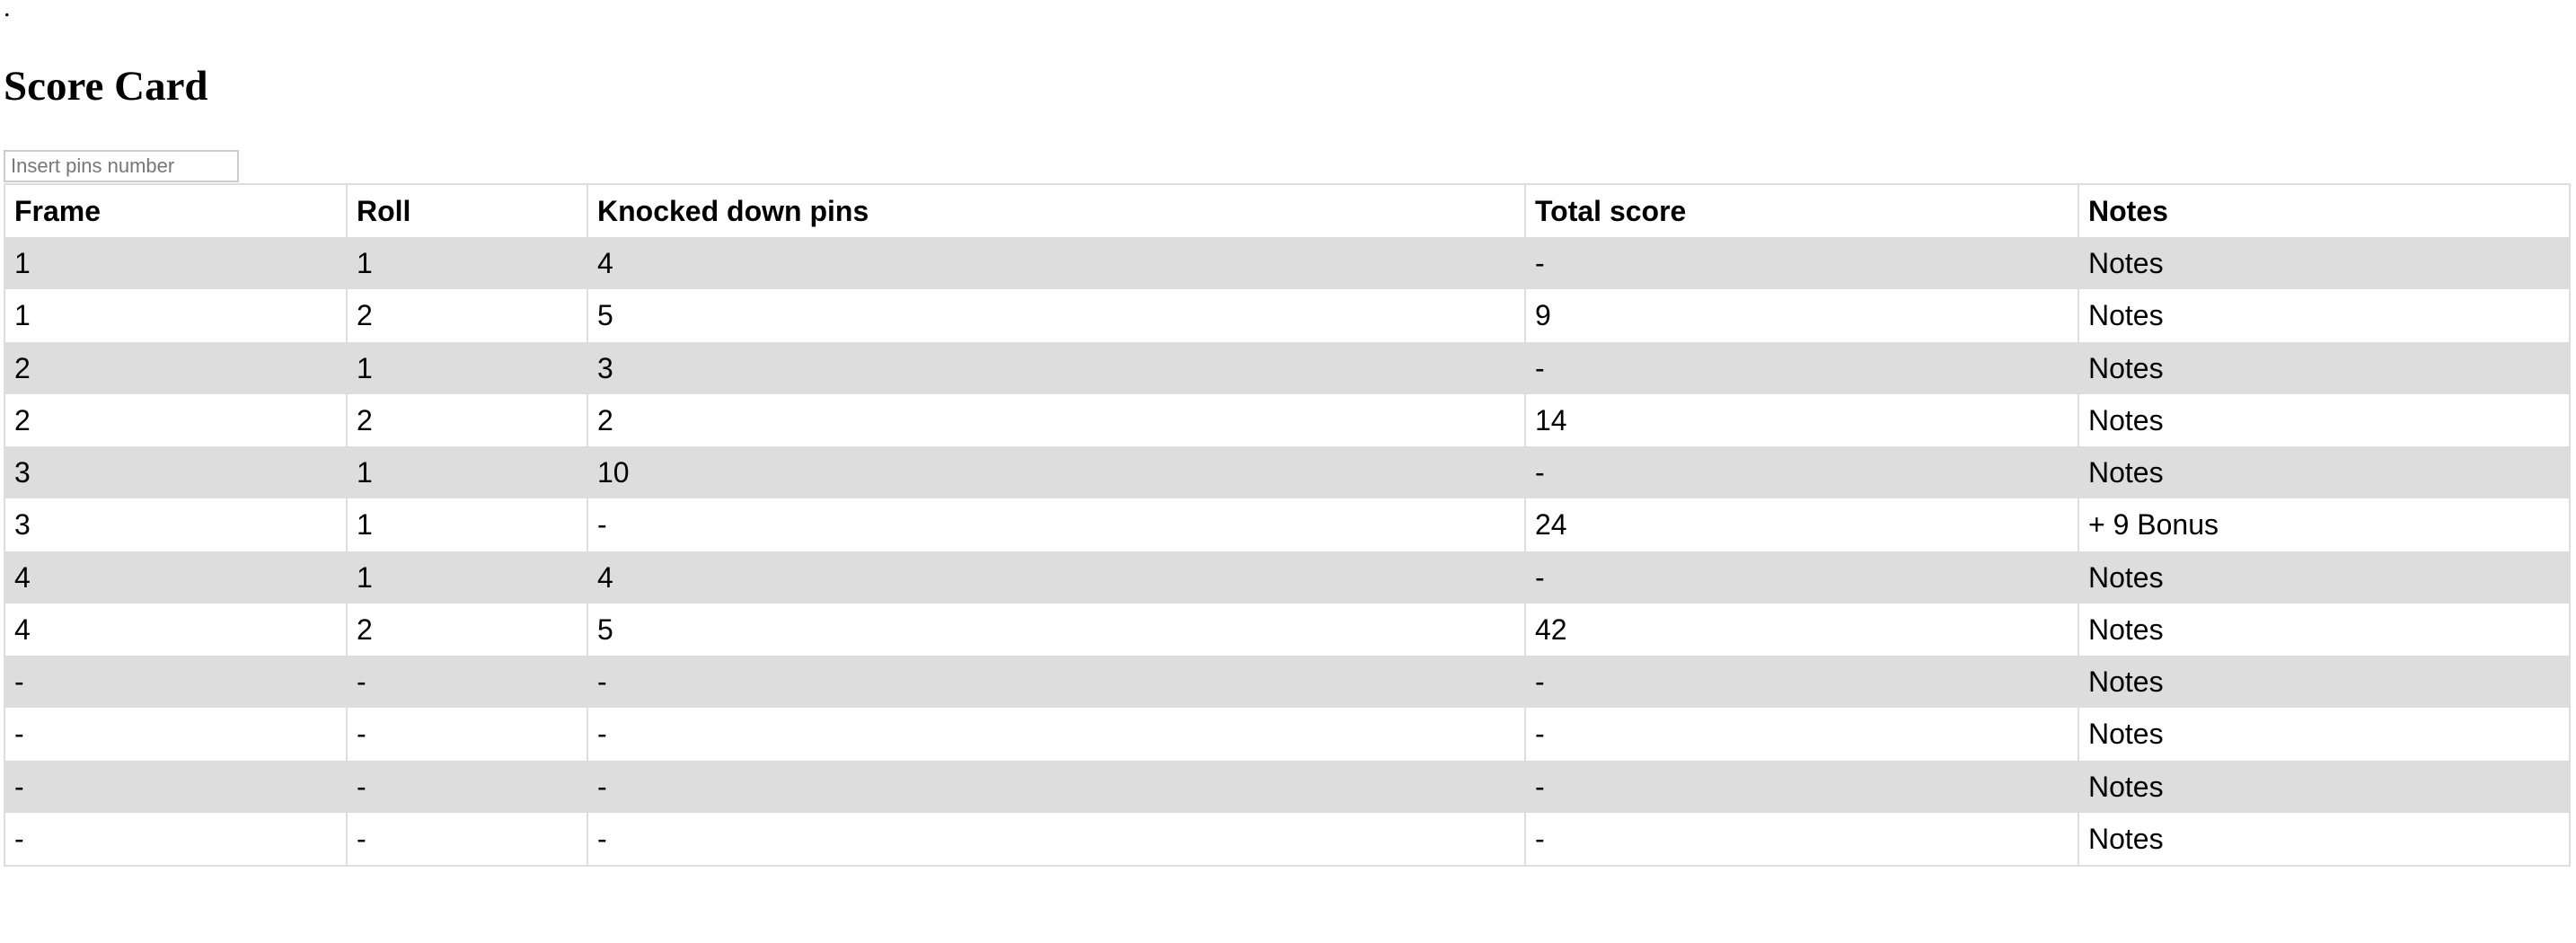 The height and width of the screenshot is (943, 2576). Describe the element at coordinates (106, 87) in the screenshot. I see `page-title: Score Card` at that location.